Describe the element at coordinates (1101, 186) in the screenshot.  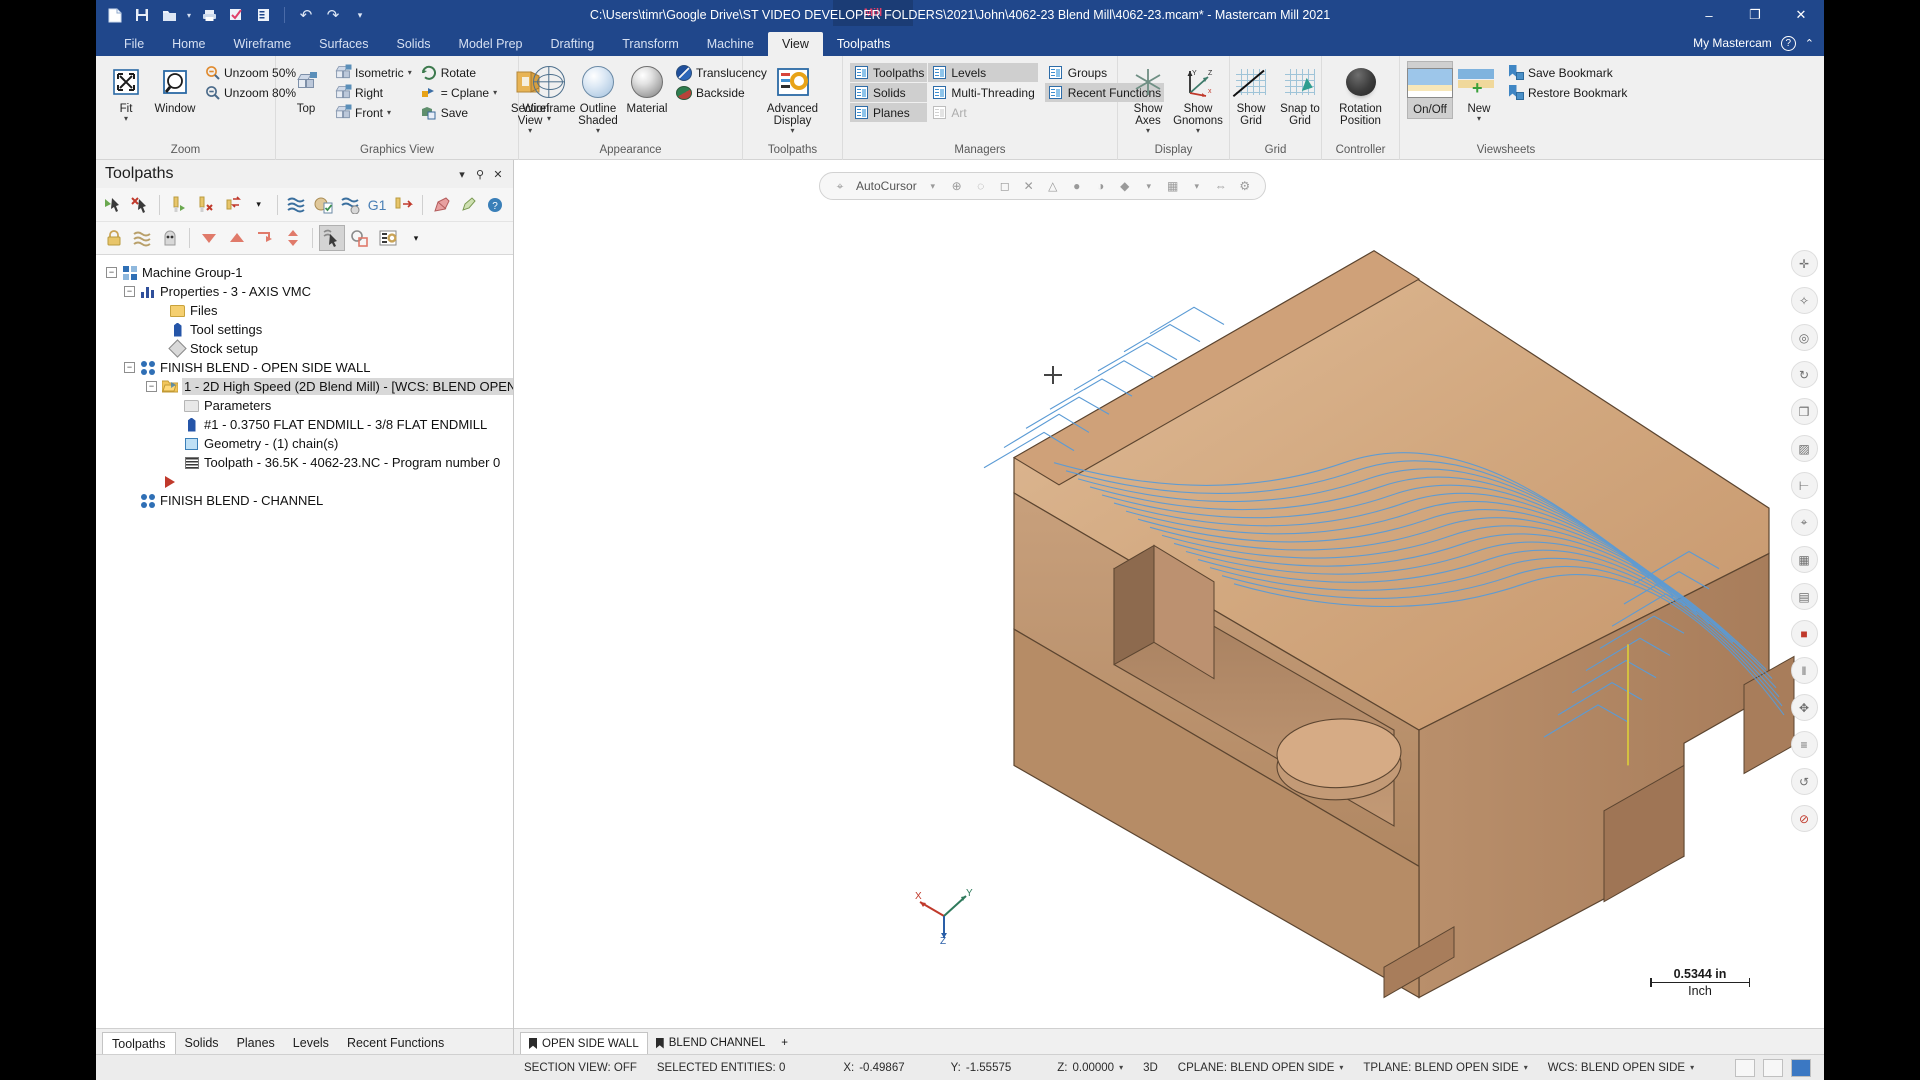
I see `autocursor-quadrant-icon: ◑` at that location.